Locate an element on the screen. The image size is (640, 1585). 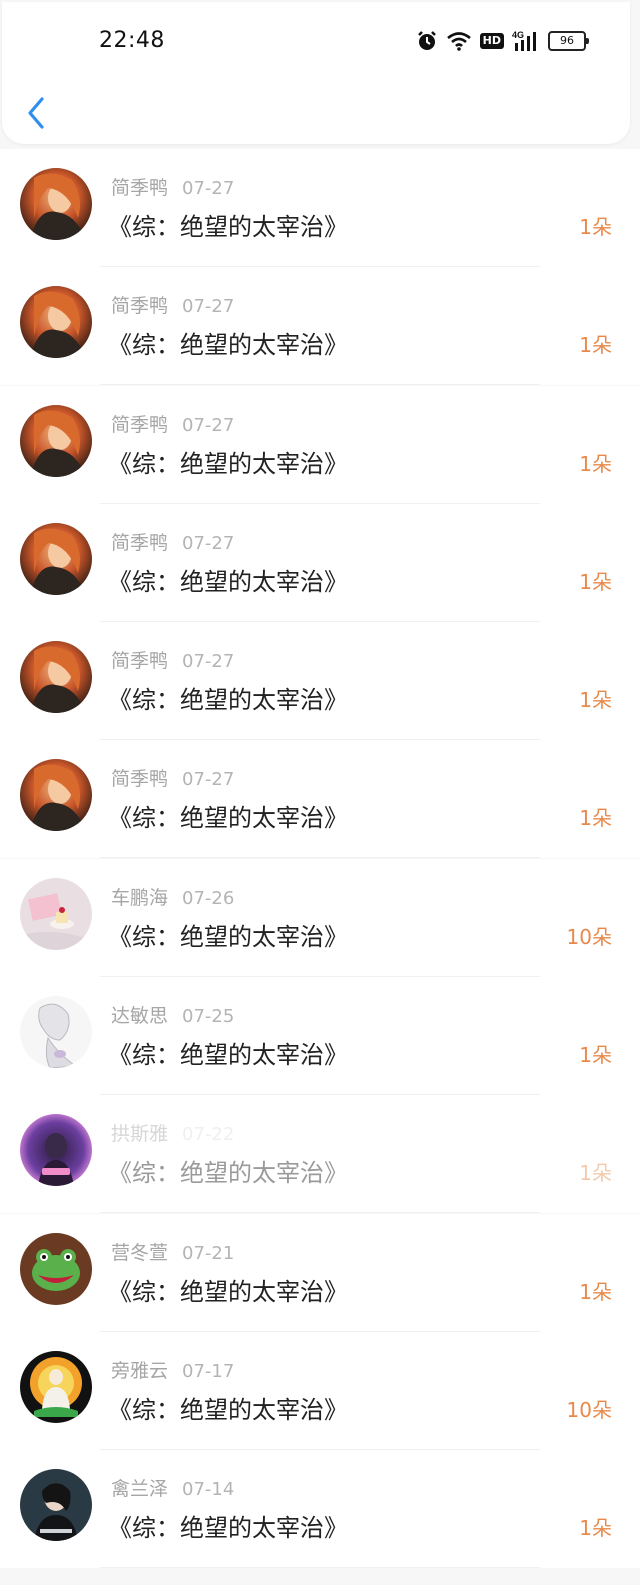
hd-icon: HD is located at coordinates (491, 41).